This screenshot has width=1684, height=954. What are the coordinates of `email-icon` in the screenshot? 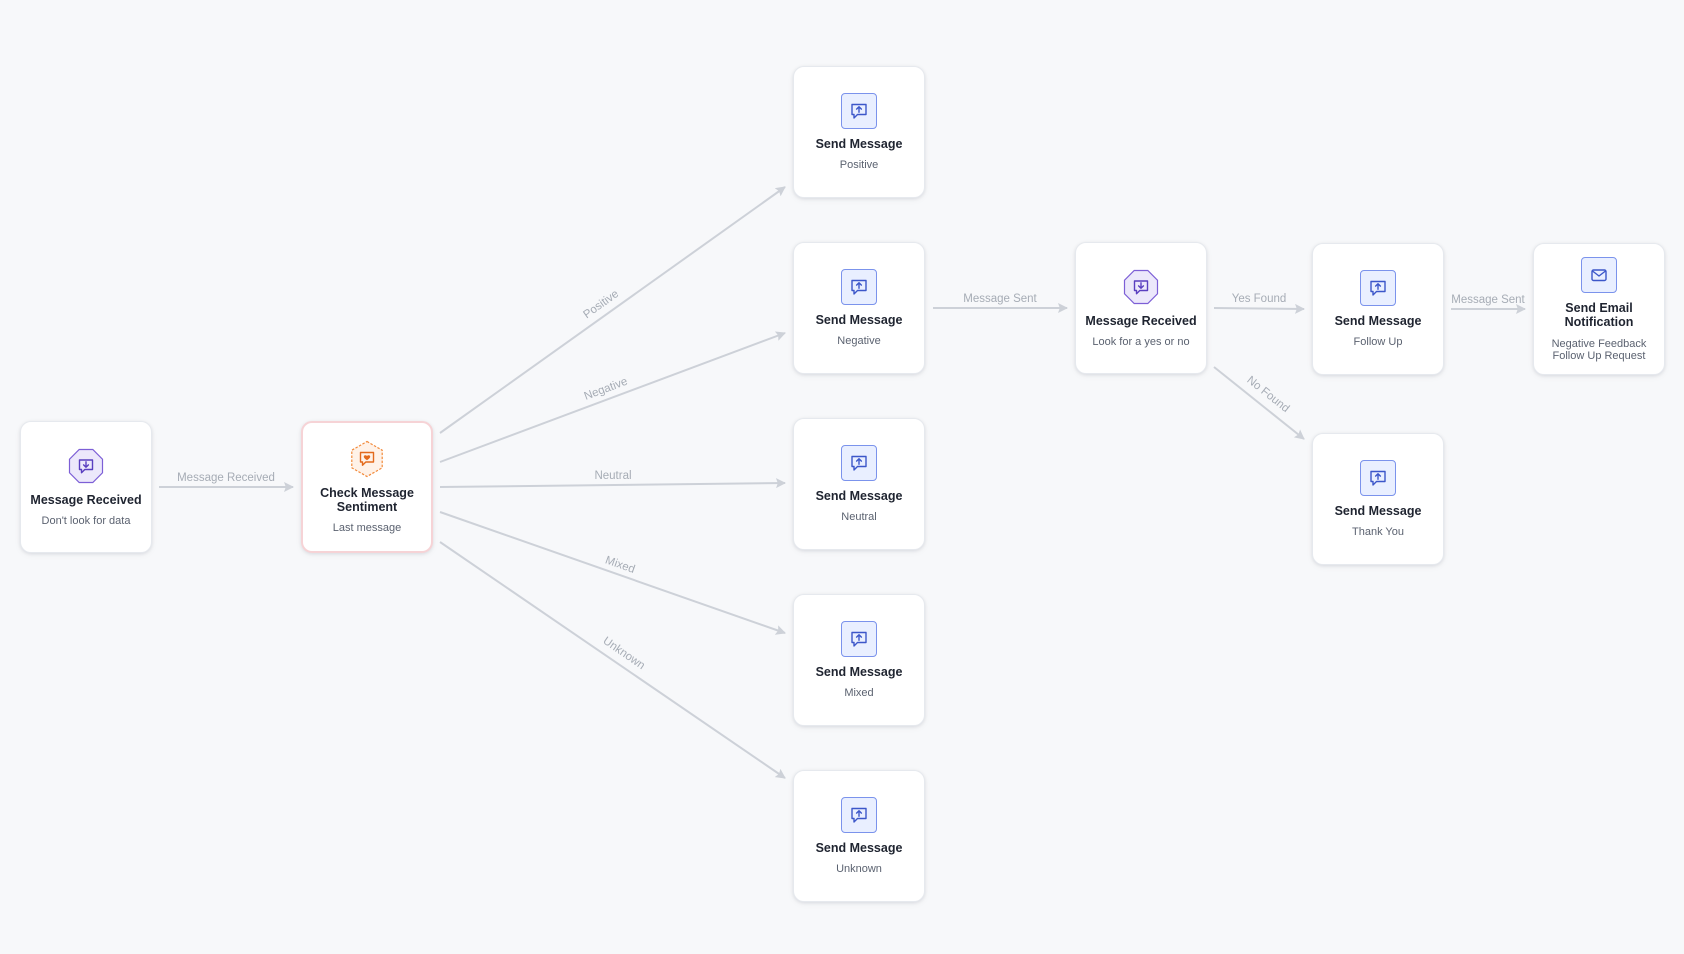 It's located at (1599, 274).